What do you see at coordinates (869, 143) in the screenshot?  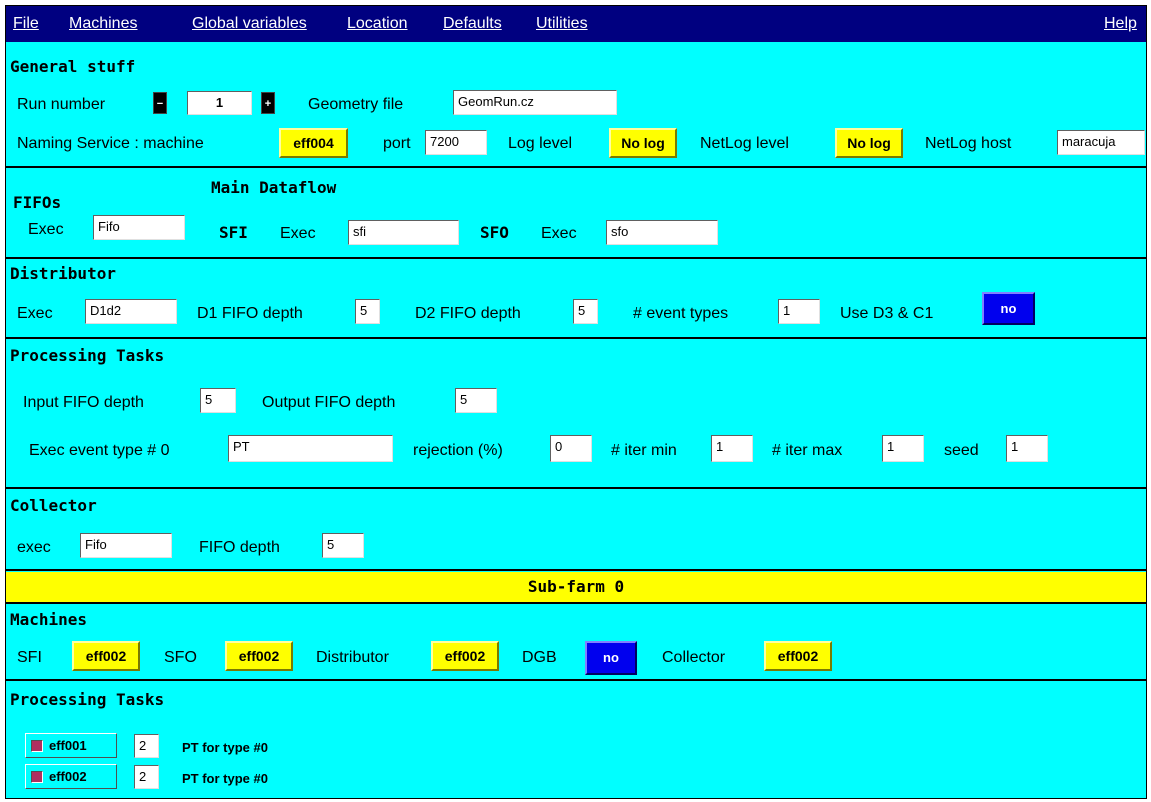 I see `netlog-level-button: No log` at bounding box center [869, 143].